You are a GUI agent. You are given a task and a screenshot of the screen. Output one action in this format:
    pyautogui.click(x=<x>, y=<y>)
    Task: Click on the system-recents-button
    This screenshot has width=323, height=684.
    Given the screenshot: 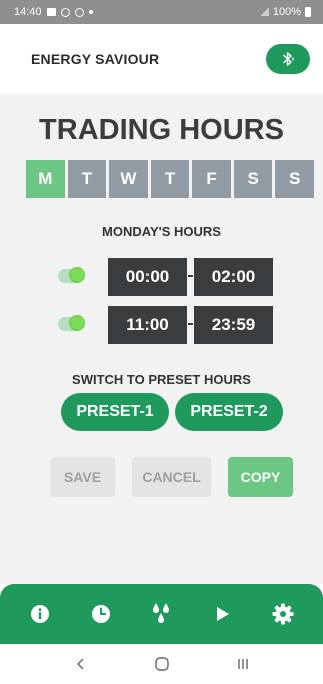 What is the action you would take?
    pyautogui.click(x=243, y=664)
    